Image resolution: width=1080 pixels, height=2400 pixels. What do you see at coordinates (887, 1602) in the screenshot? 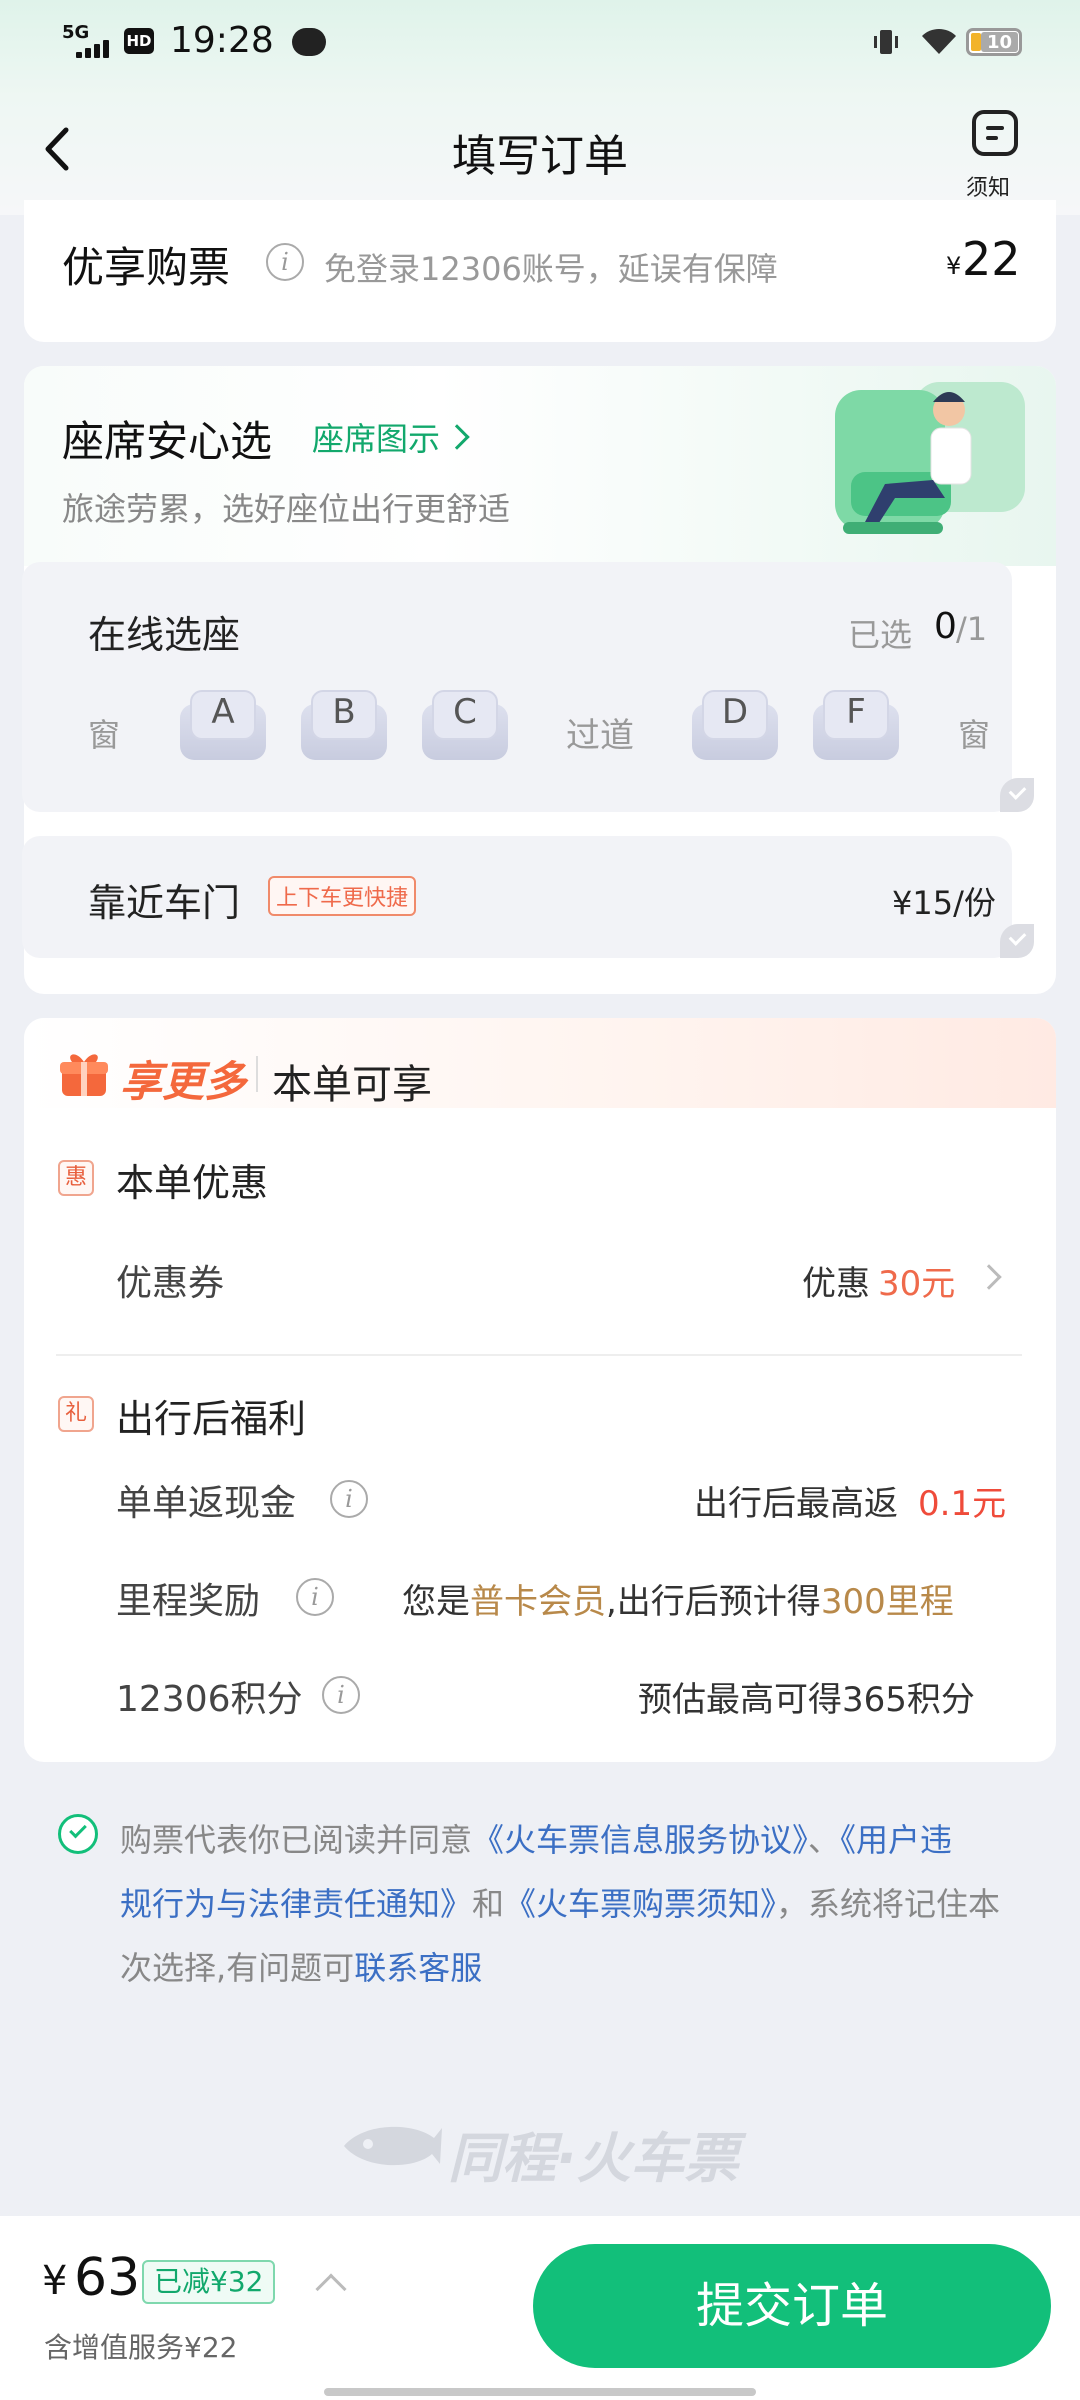
I see `mileage-amount: 300里程` at bounding box center [887, 1602].